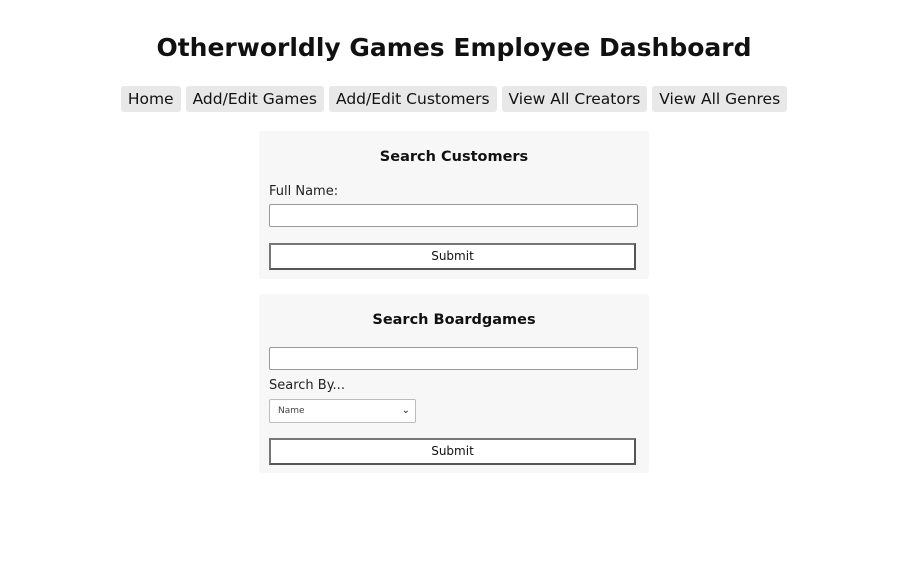  I want to click on full-name-input, so click(453, 215).